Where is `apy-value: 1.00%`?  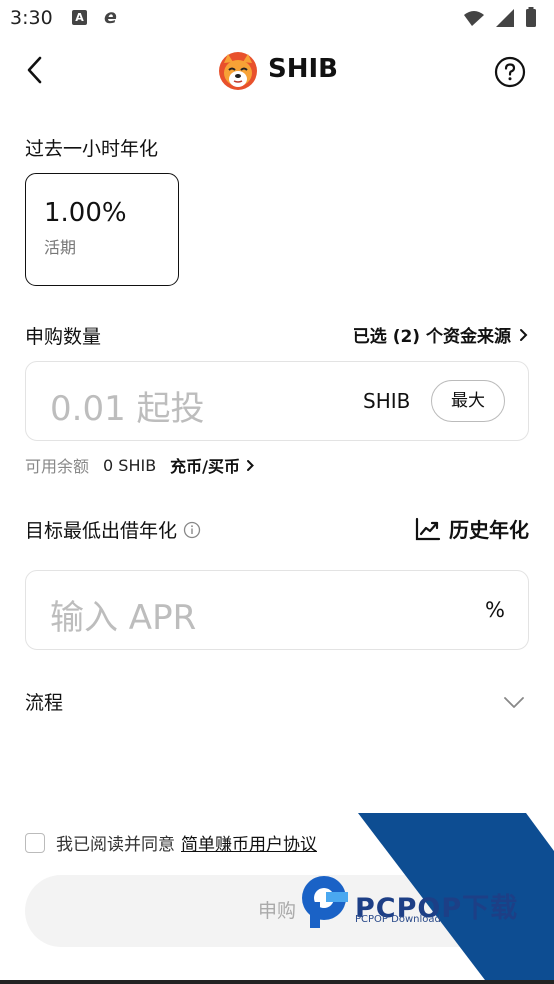
apy-value: 1.00% is located at coordinates (85, 213).